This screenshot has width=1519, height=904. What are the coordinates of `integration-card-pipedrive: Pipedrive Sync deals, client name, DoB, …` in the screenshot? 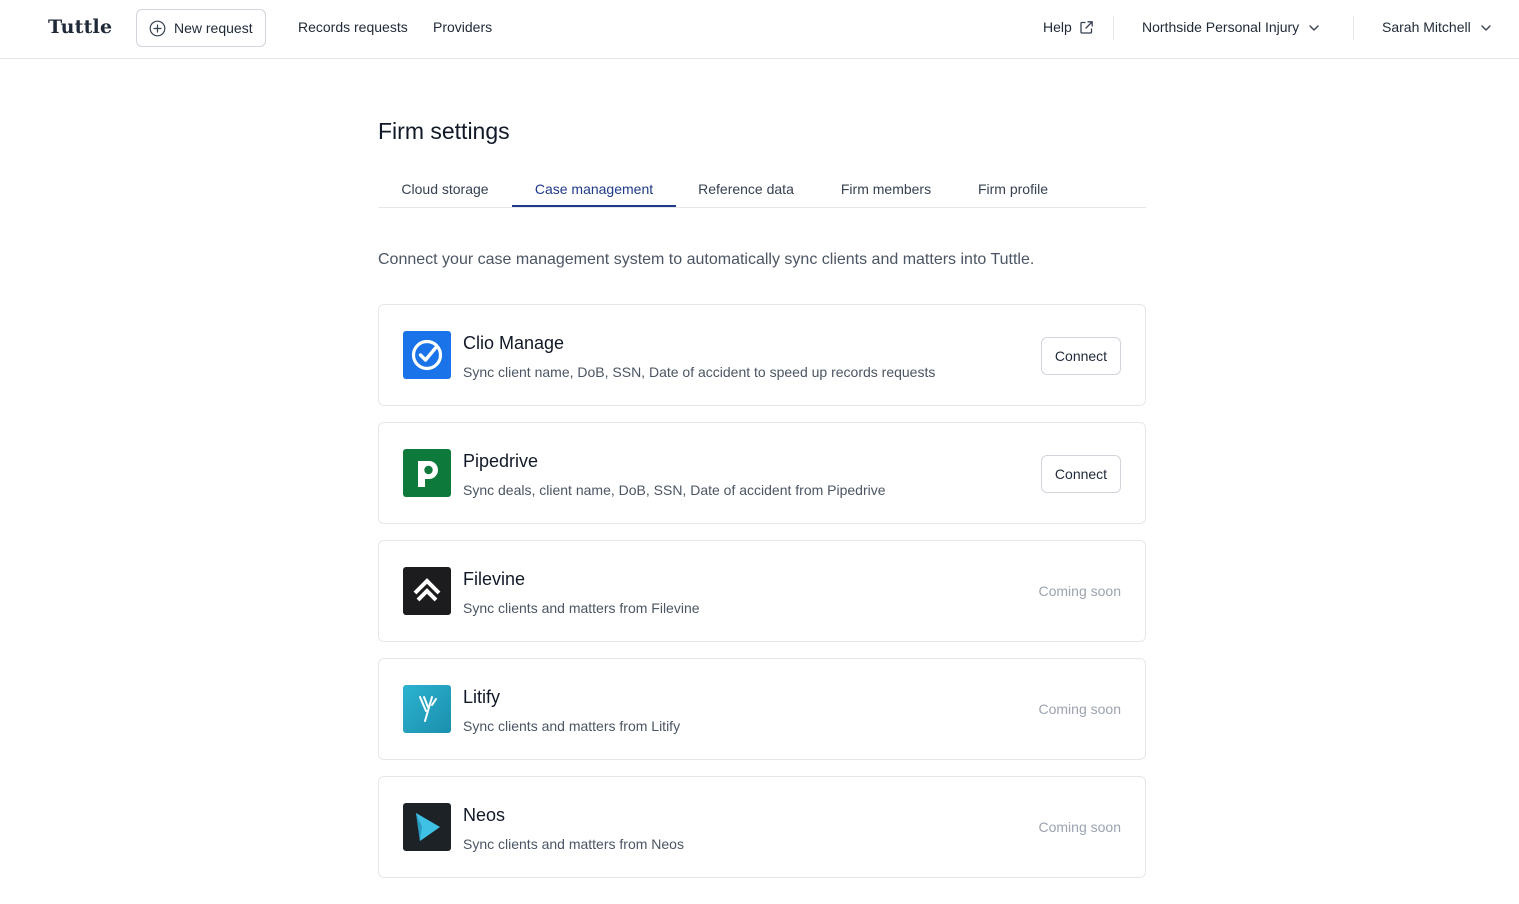 It's located at (762, 473).